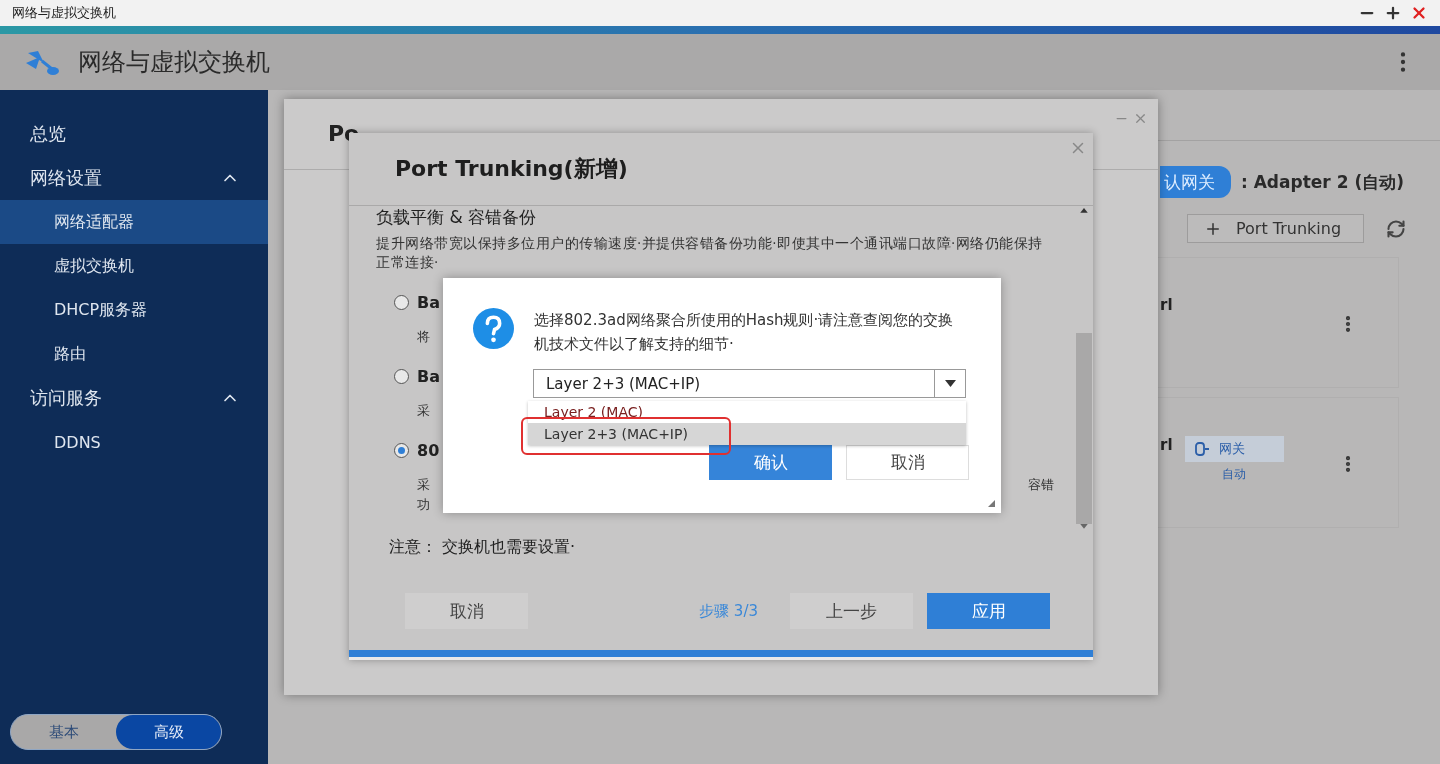 The image size is (1440, 764). What do you see at coordinates (64, 13) in the screenshot?
I see `window-title: 网络与虚拟交换机` at bounding box center [64, 13].